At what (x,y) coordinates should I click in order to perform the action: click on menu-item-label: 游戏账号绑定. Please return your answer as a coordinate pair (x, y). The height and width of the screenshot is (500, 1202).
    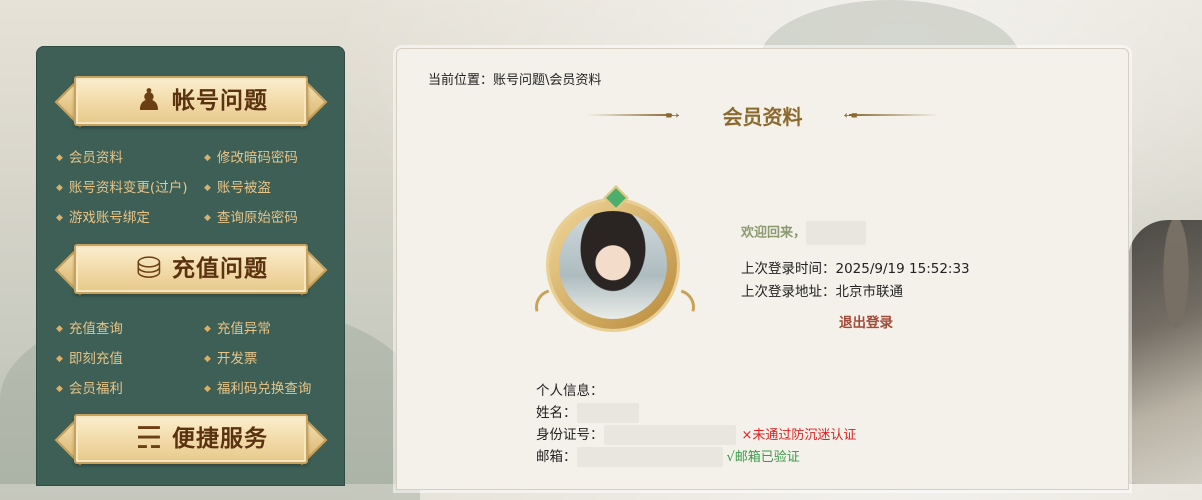
    Looking at the image, I should click on (109, 218).